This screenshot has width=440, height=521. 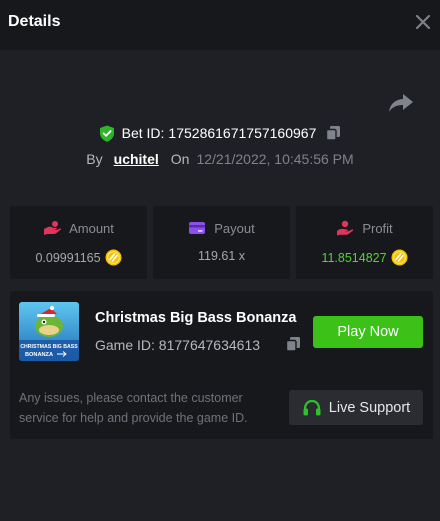 What do you see at coordinates (364, 242) in the screenshot?
I see `stat-profit: Profit 11.8514827` at bounding box center [364, 242].